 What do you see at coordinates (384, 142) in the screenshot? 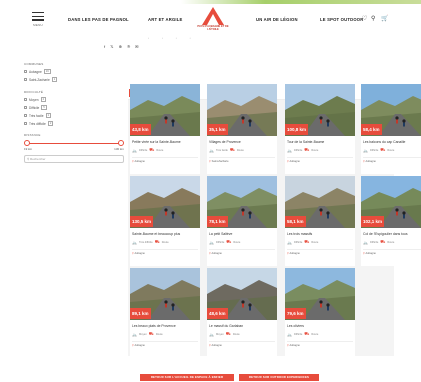
I see `route-title: Les balcons du cap Canaille` at bounding box center [384, 142].